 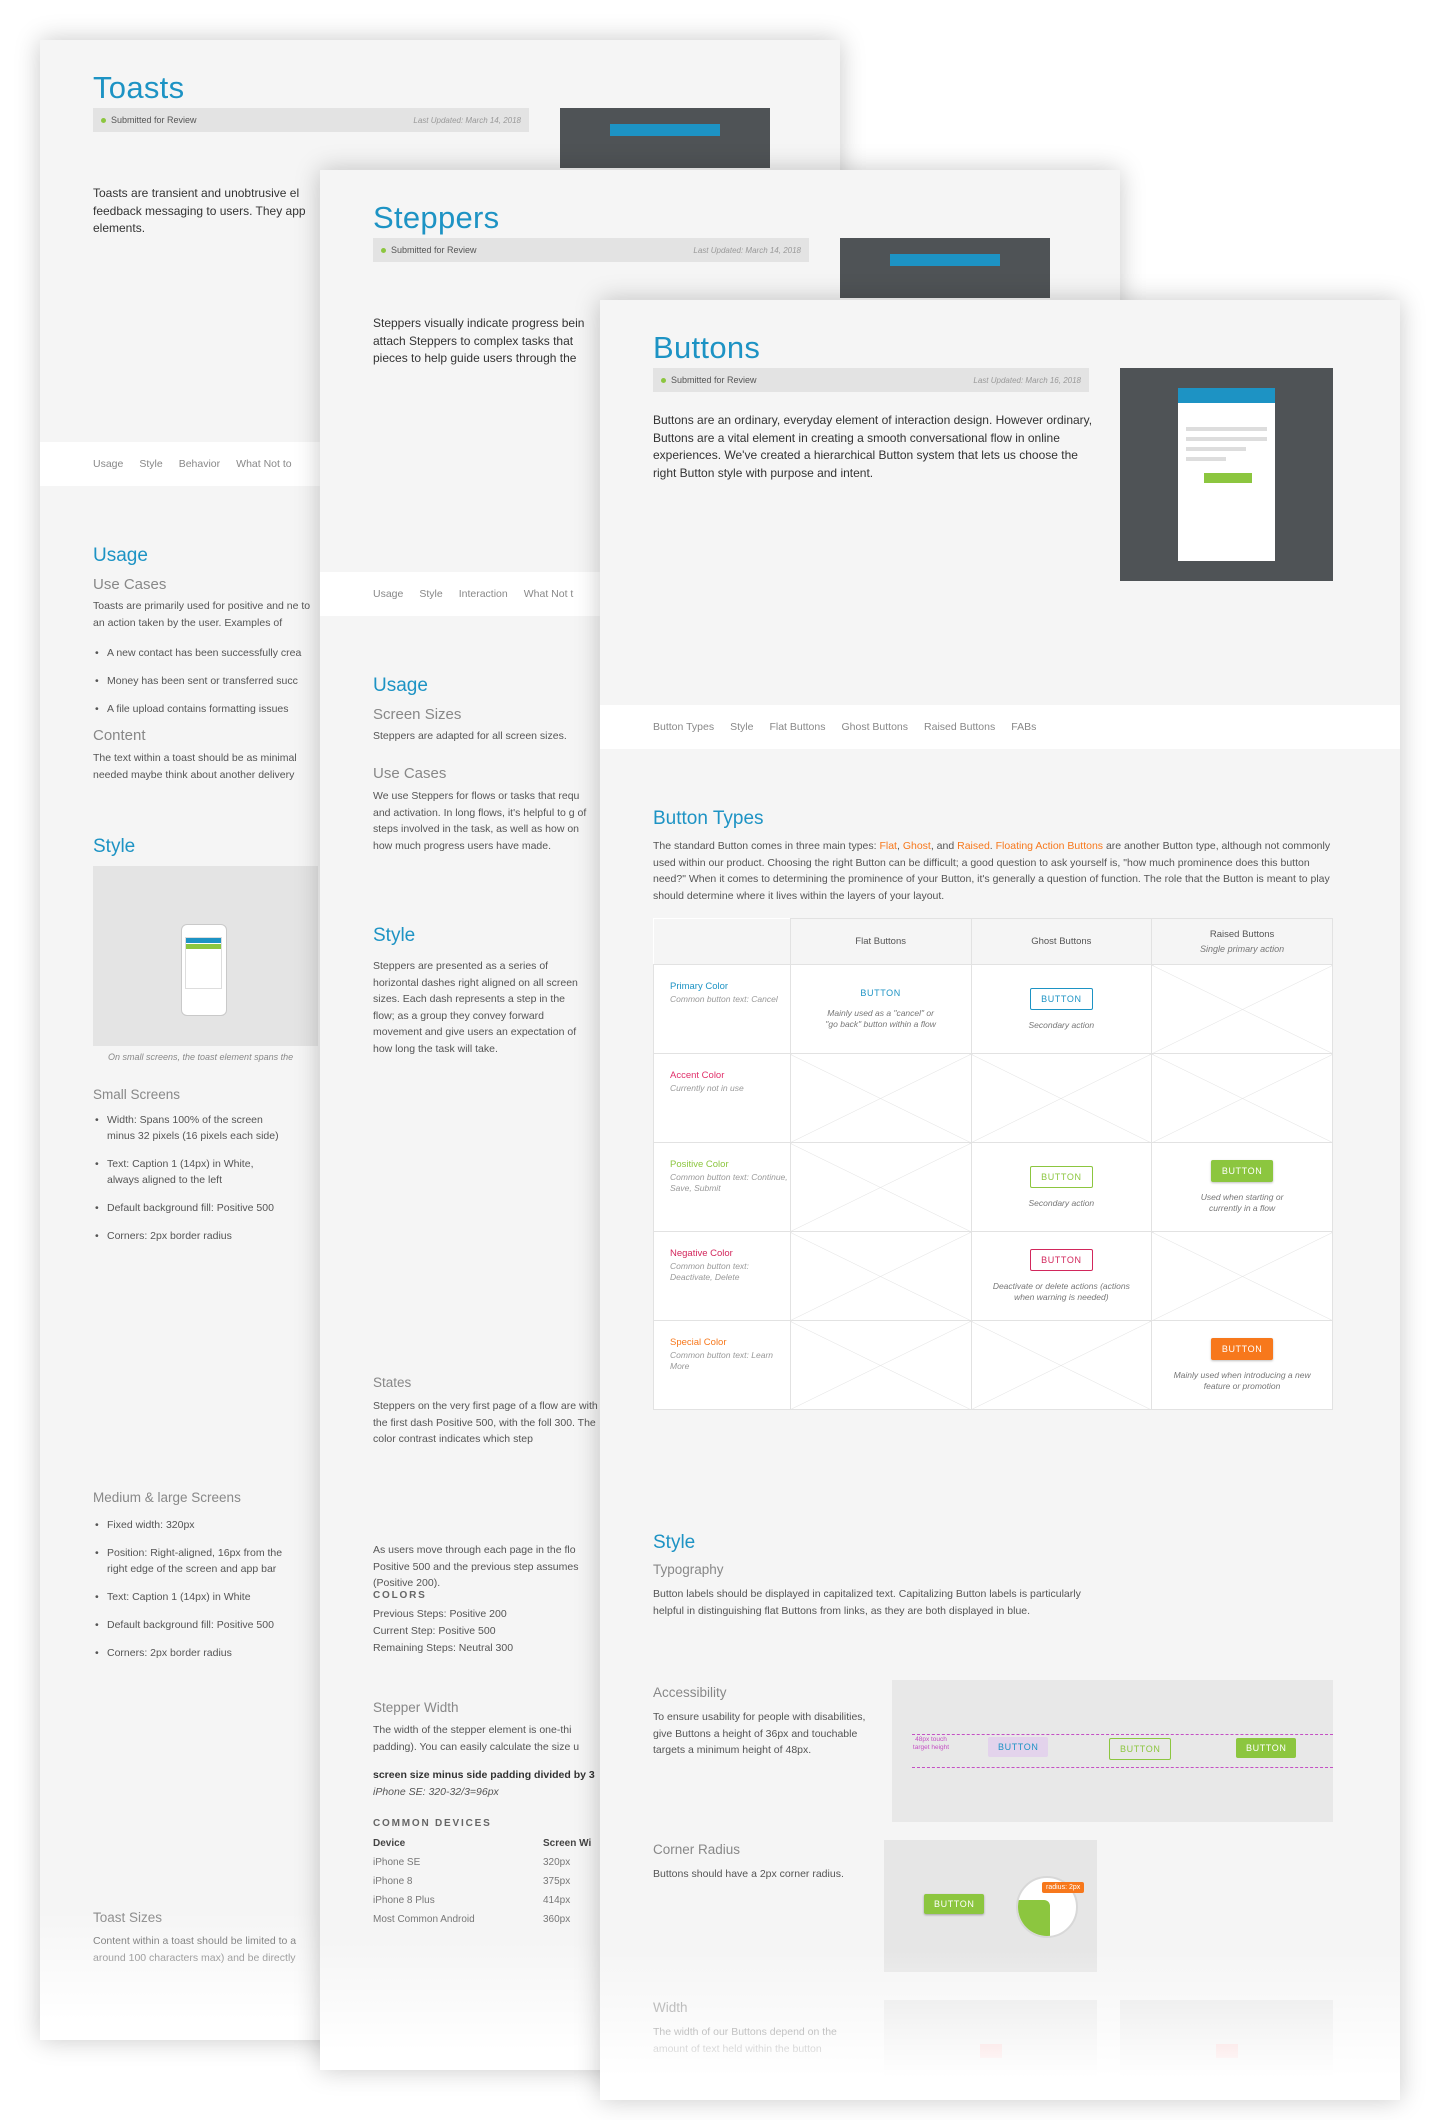 What do you see at coordinates (1140, 1749) in the screenshot?
I see `ghost-button-sample: BUTTON` at bounding box center [1140, 1749].